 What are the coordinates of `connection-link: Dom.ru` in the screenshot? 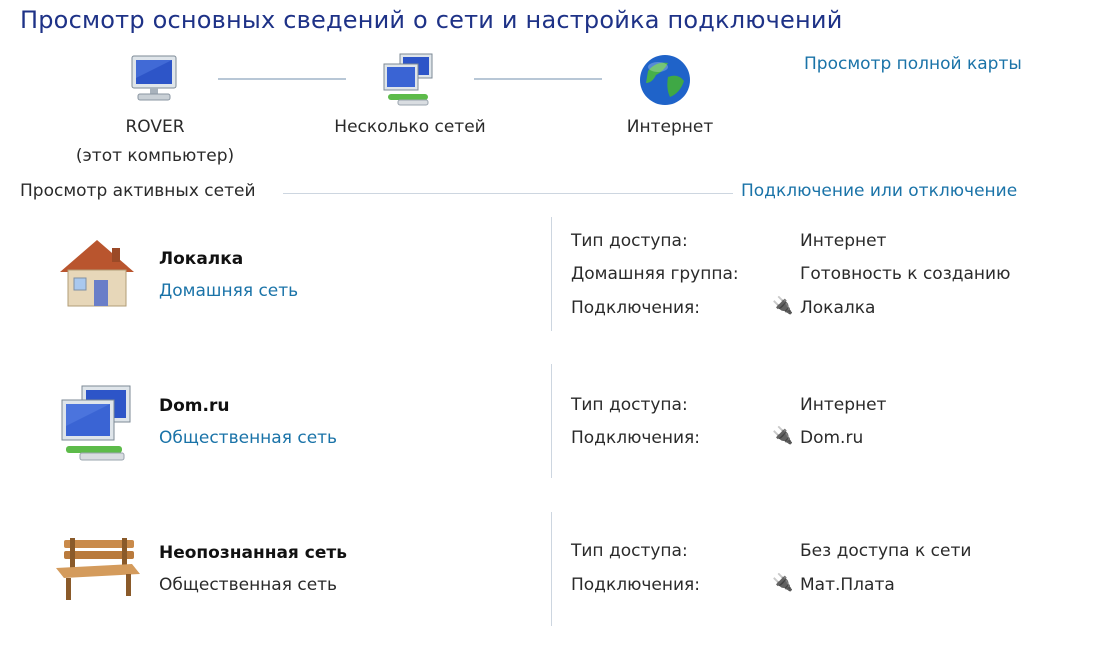 It's located at (831, 438).